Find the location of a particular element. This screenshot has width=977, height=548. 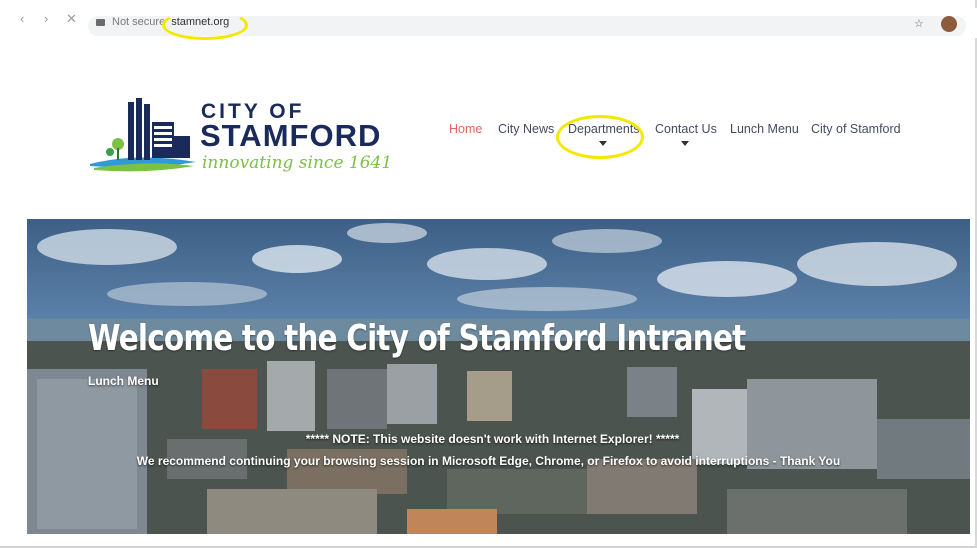

close-icon: ✕ is located at coordinates (71, 19).